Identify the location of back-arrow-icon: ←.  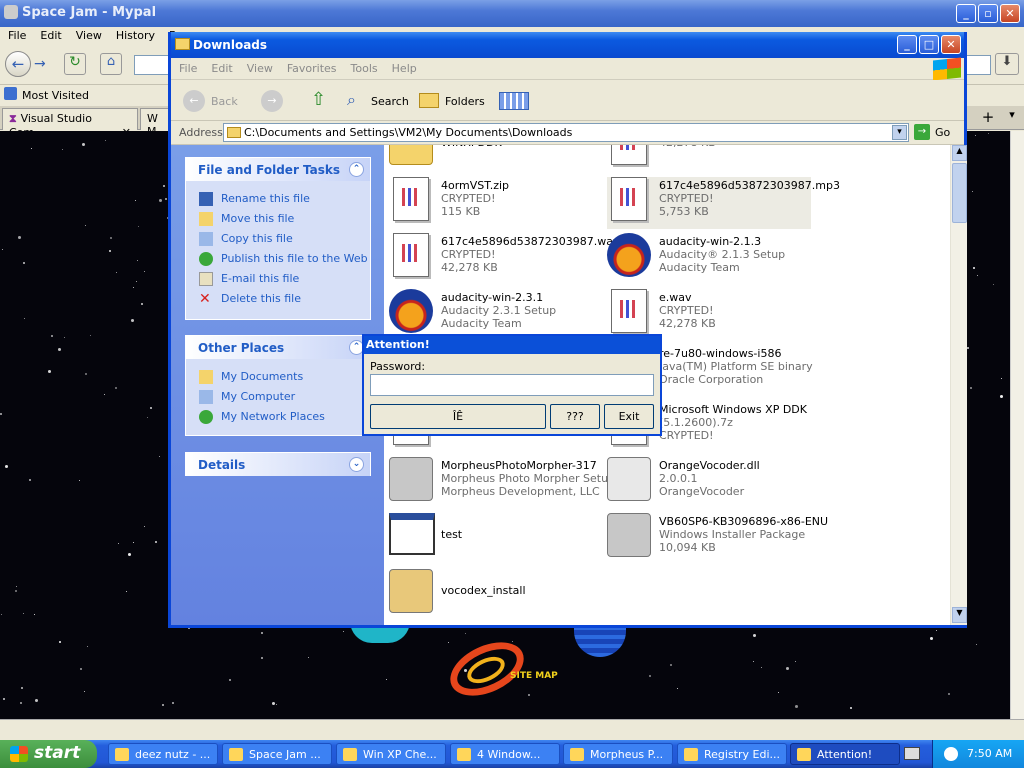
(18, 64).